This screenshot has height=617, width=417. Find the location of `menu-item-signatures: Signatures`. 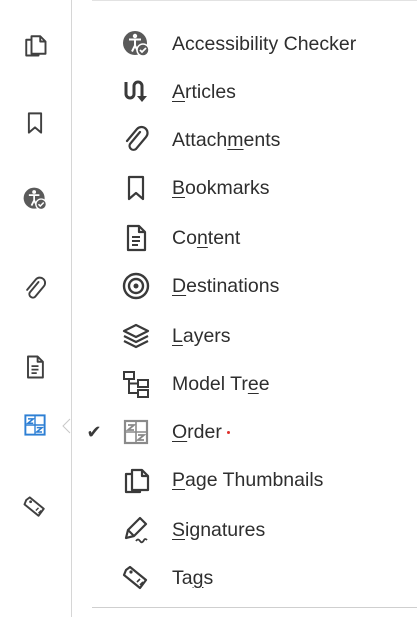

menu-item-signatures: Signatures is located at coordinates (244, 530).